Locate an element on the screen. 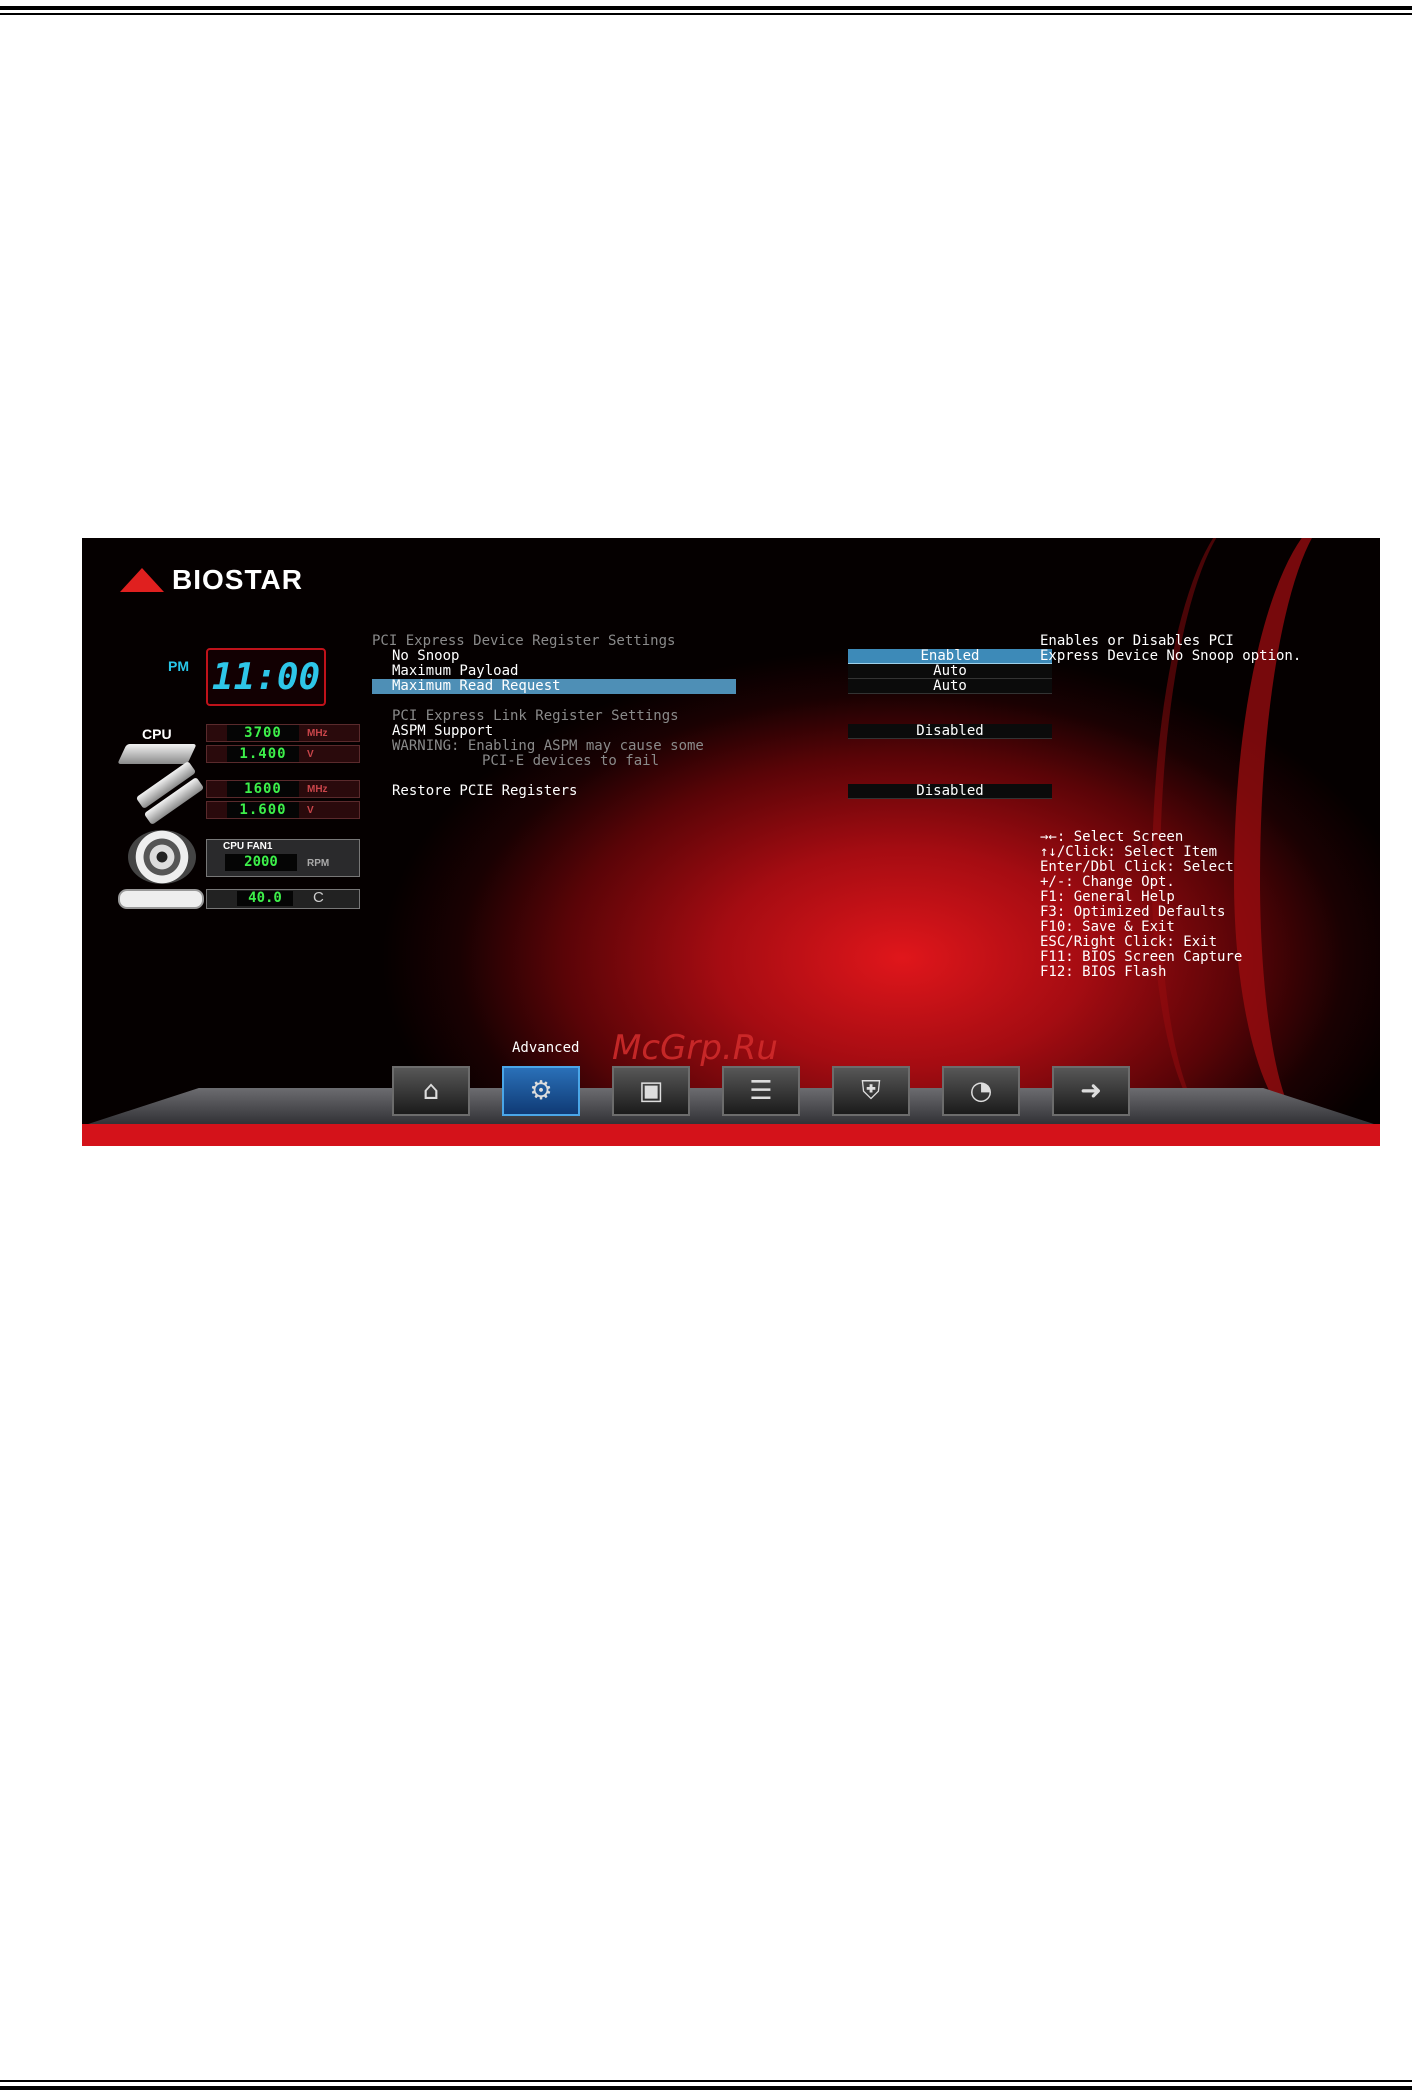  top-rule-thin is located at coordinates (706, 14).